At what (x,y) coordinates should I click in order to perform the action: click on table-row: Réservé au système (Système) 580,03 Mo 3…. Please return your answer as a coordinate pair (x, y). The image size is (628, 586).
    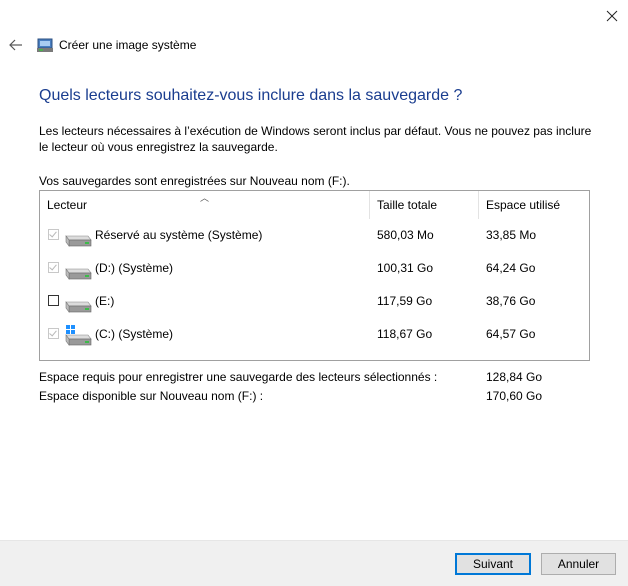
    Looking at the image, I should click on (314, 237).